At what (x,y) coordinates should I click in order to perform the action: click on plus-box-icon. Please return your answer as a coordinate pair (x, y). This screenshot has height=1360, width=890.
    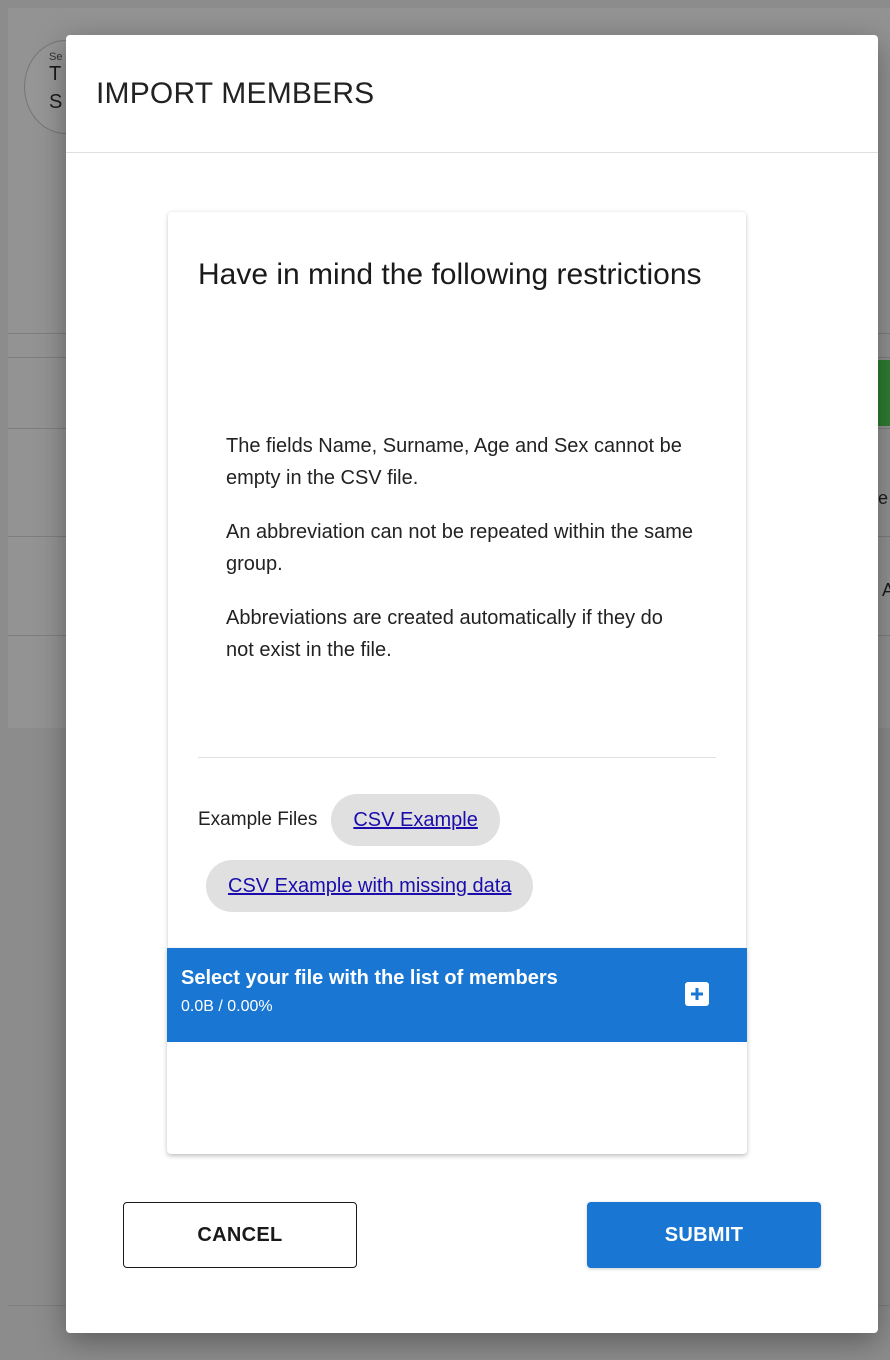
    Looking at the image, I should click on (697, 994).